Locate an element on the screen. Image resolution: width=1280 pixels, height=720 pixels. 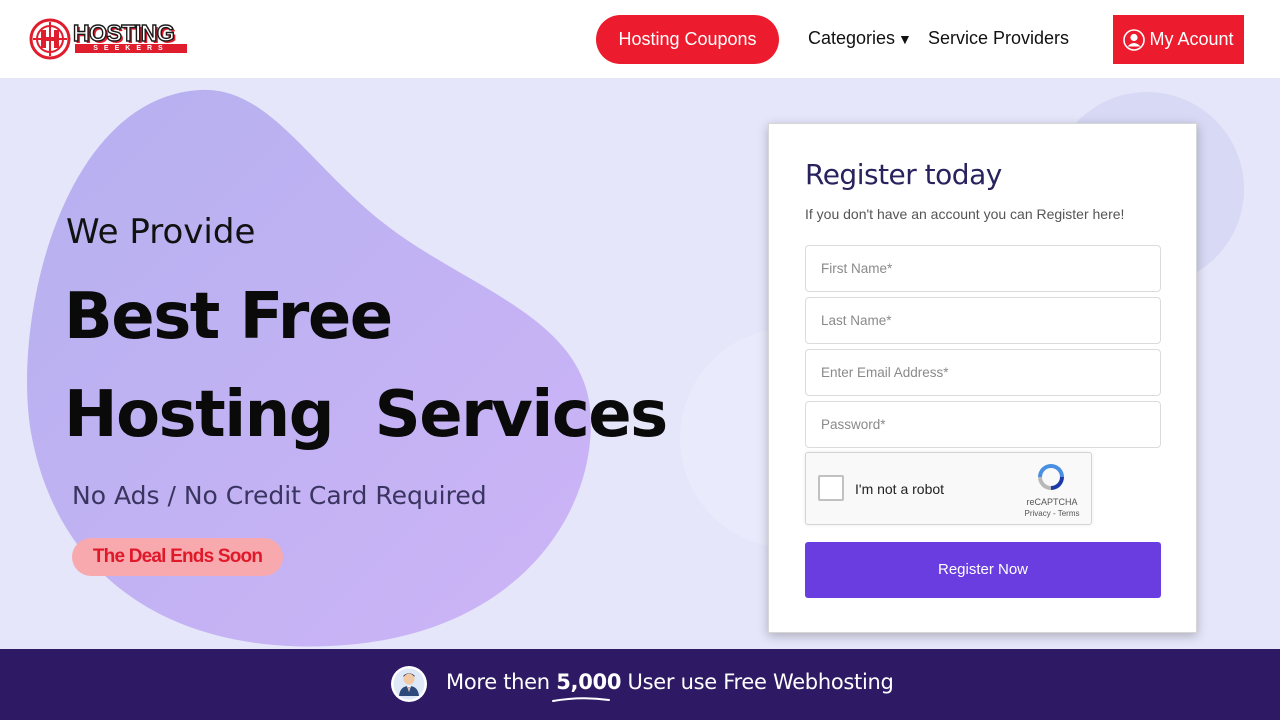
my-account-button: My Acount is located at coordinates (1178, 39).